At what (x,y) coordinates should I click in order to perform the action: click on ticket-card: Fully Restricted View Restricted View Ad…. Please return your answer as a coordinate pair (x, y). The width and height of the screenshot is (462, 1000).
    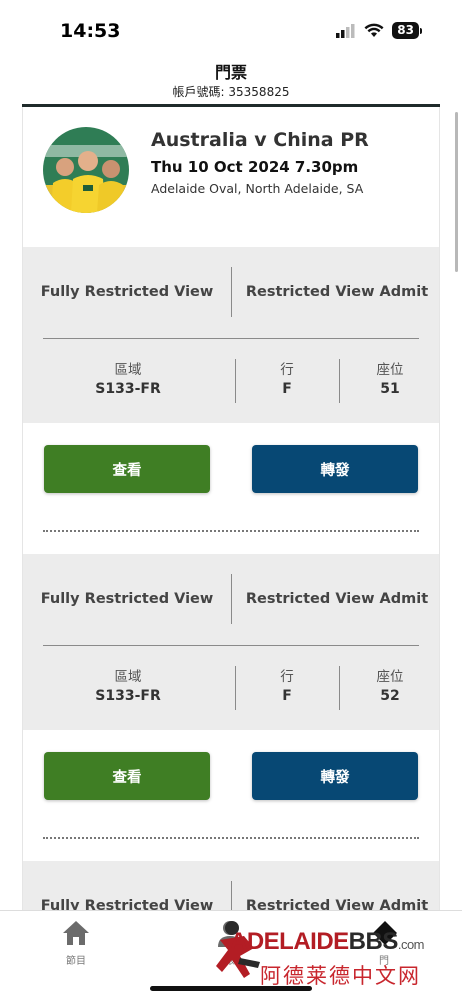
    Looking at the image, I should click on (231, 885).